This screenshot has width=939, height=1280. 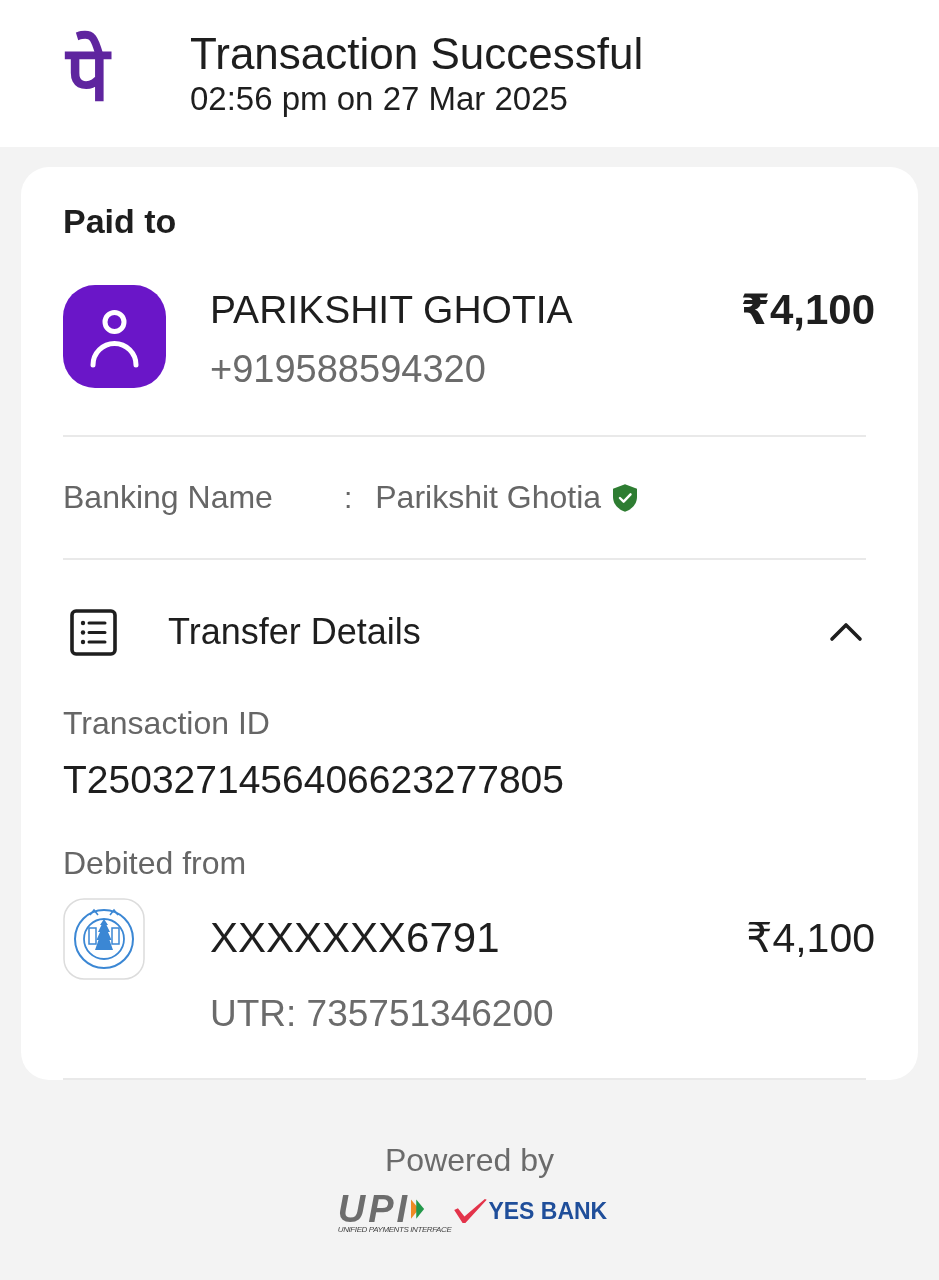 What do you see at coordinates (120, 221) in the screenshot?
I see `section-heading: Paid to` at bounding box center [120, 221].